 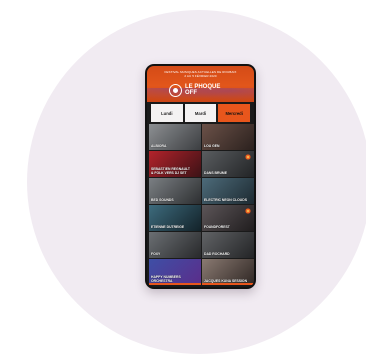 What do you see at coordinates (200, 76) in the screenshot?
I see `festival-dates: 2 AU 5 FÉVRIER 2020` at bounding box center [200, 76].